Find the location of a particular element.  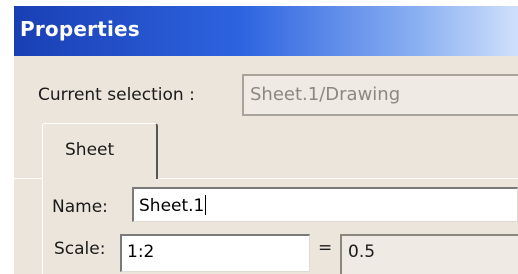

scale-decimal-field: 0.5 is located at coordinates (429, 254).